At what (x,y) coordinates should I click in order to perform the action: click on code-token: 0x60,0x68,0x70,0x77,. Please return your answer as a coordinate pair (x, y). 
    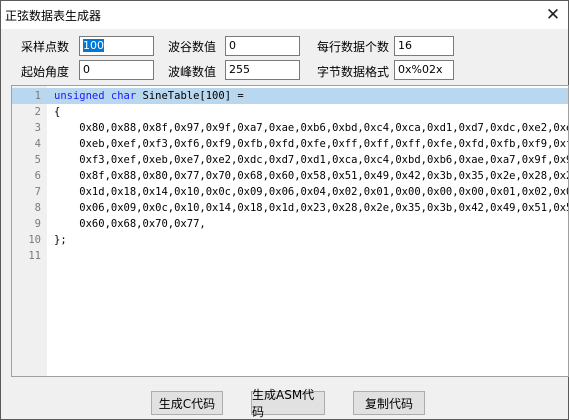
    Looking at the image, I should click on (130, 224).